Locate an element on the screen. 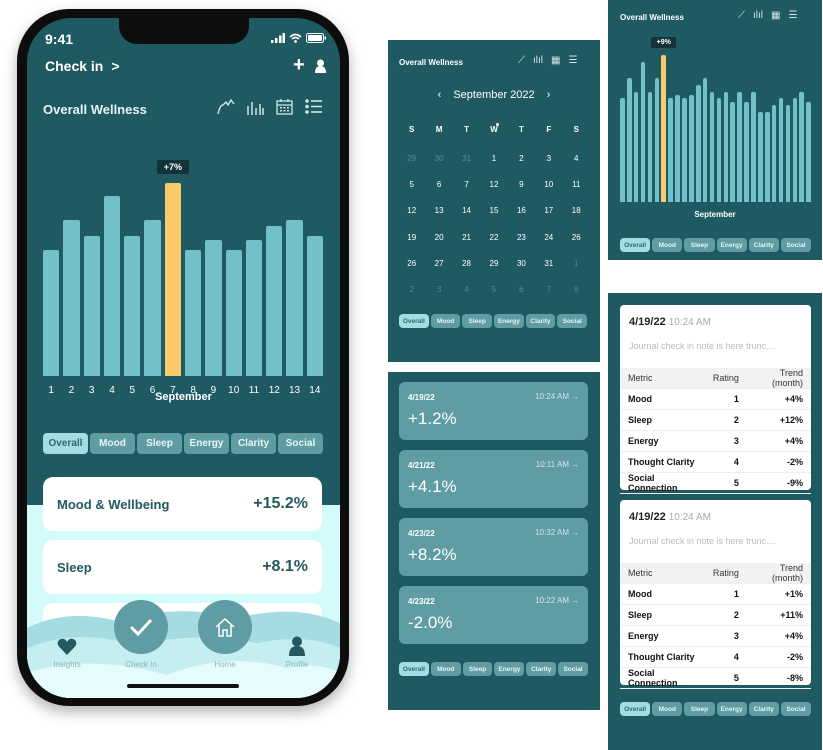 The height and width of the screenshot is (750, 823). checkin-entry: 4/21/22 10:11 AM → +4.1% is located at coordinates (493, 479).